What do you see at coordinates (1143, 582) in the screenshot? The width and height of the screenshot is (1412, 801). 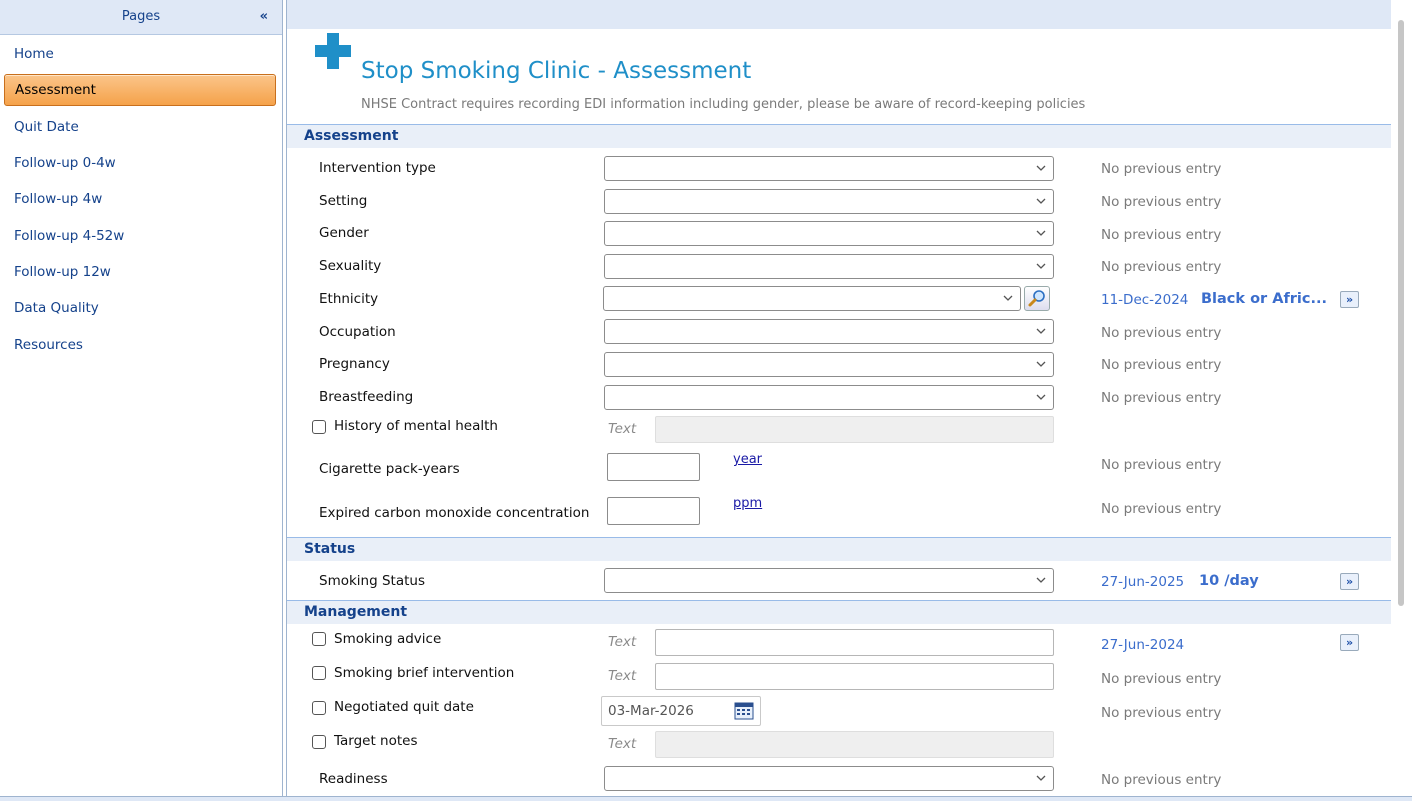 I see `smoking-status-previous-date: 27-Jun-2025` at bounding box center [1143, 582].